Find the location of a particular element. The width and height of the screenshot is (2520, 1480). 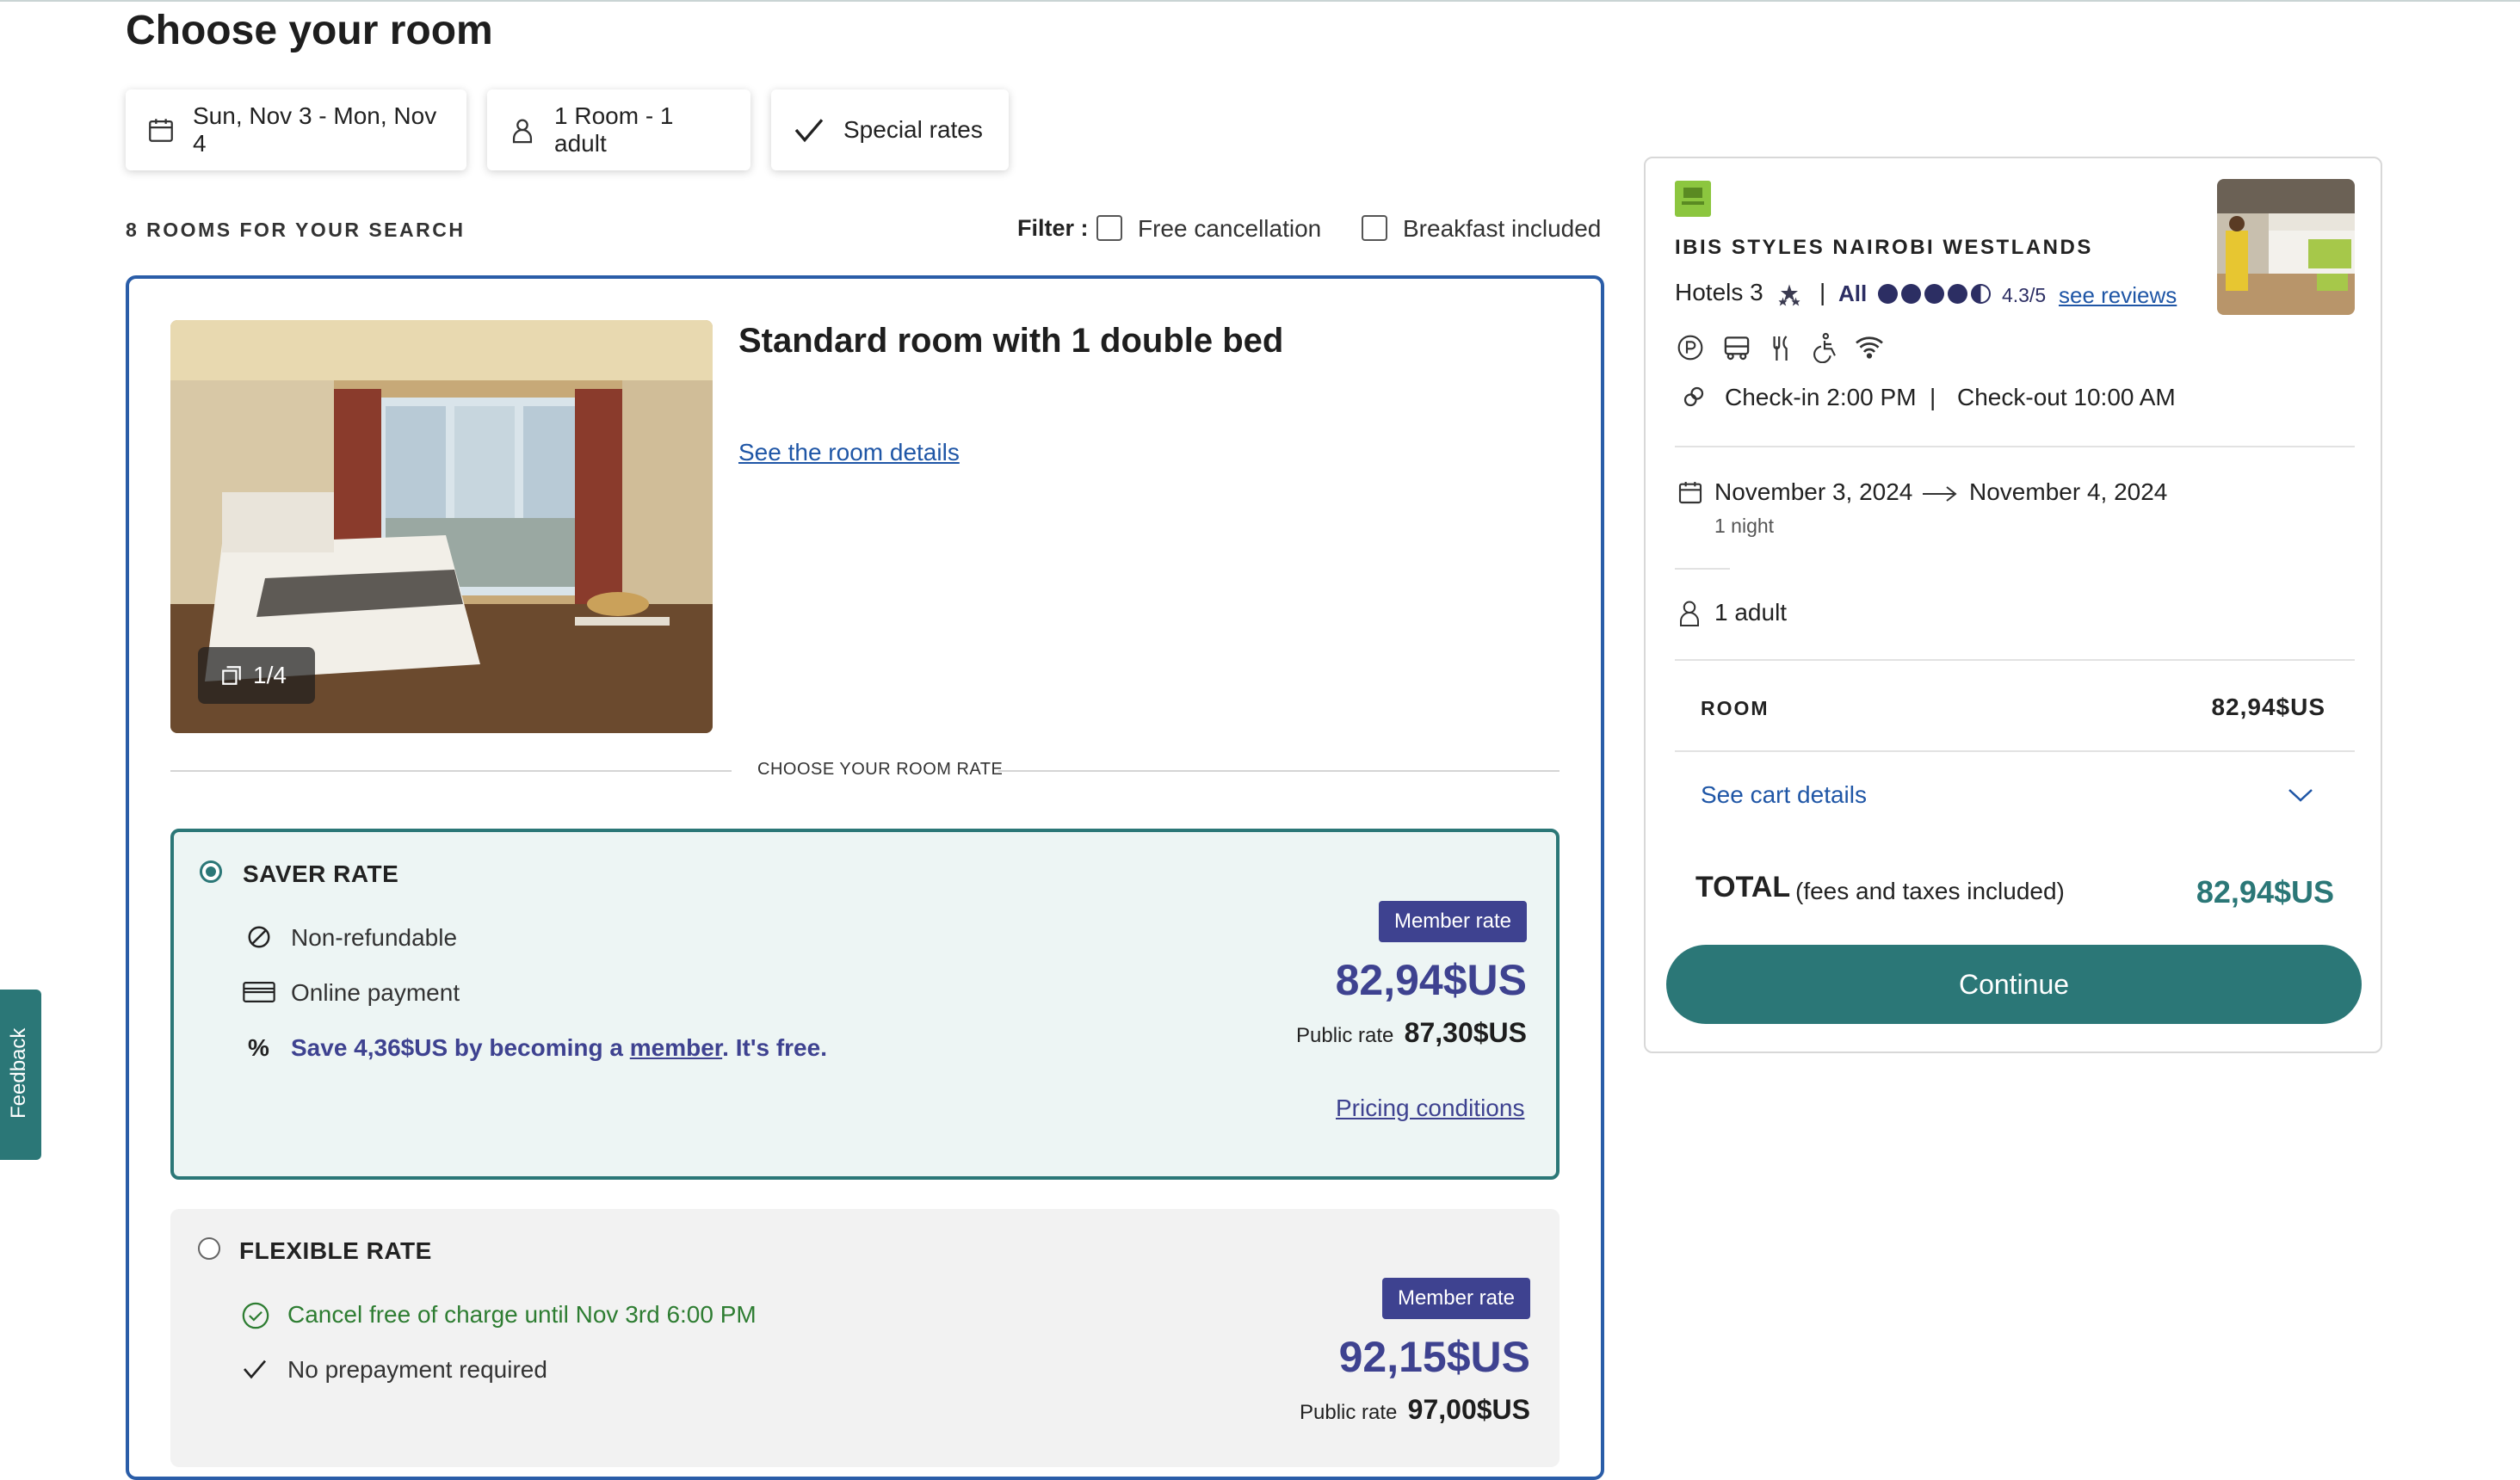

stars-icon is located at coordinates (1789, 295).